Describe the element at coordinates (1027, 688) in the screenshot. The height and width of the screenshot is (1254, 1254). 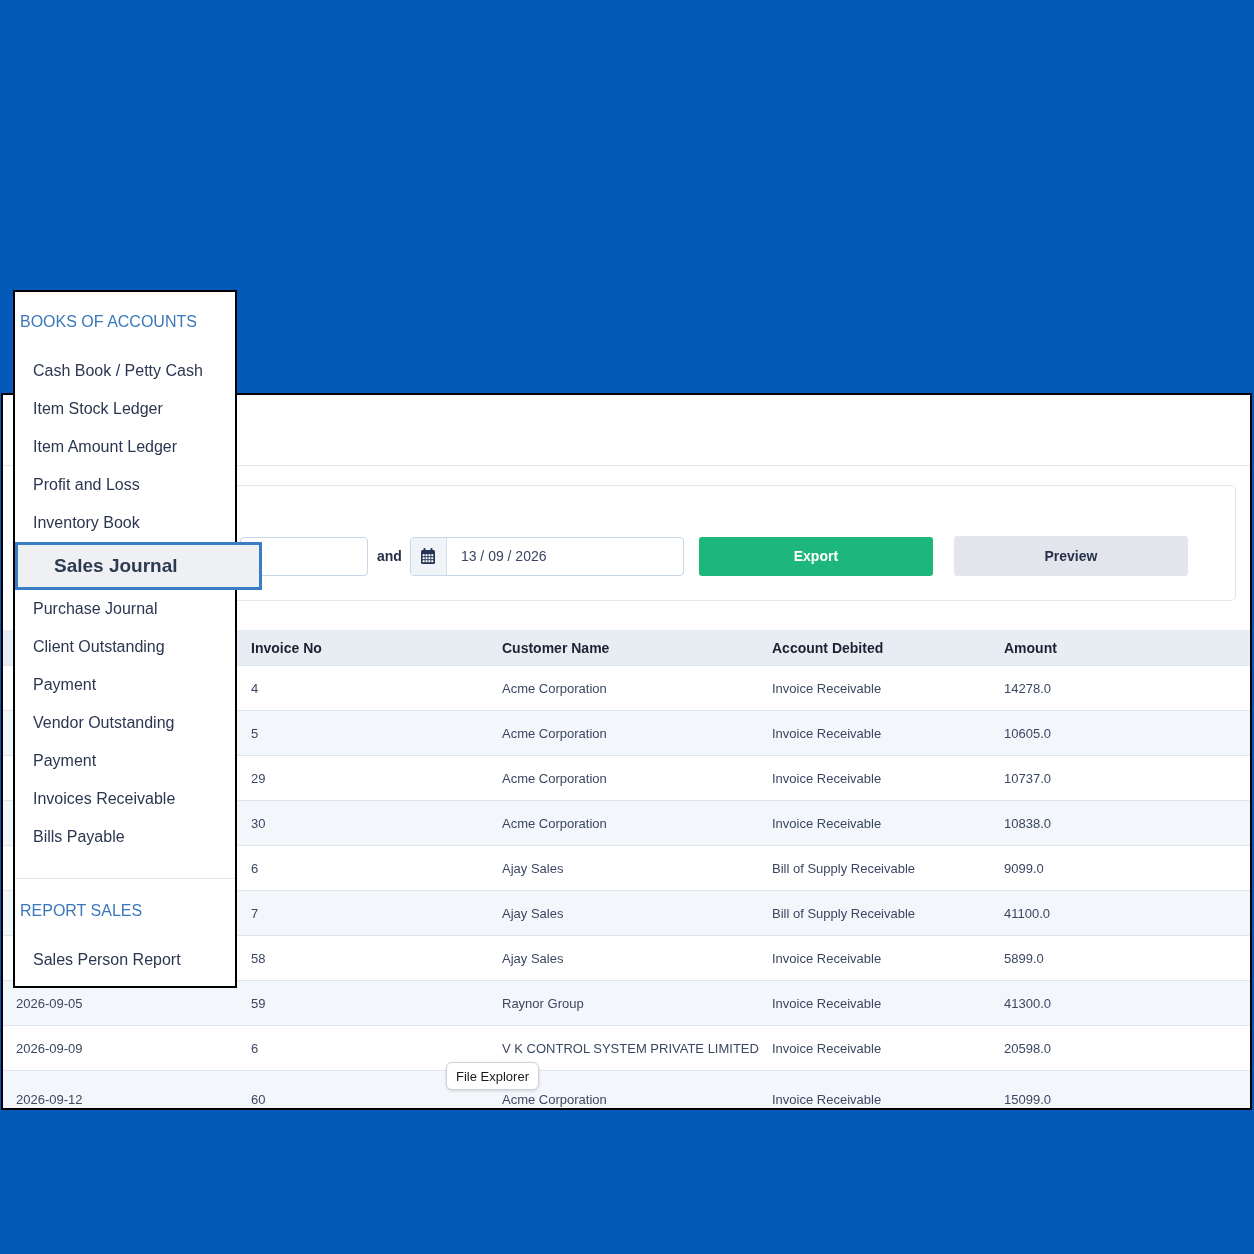
I see `table-cell: 14278.0` at that location.